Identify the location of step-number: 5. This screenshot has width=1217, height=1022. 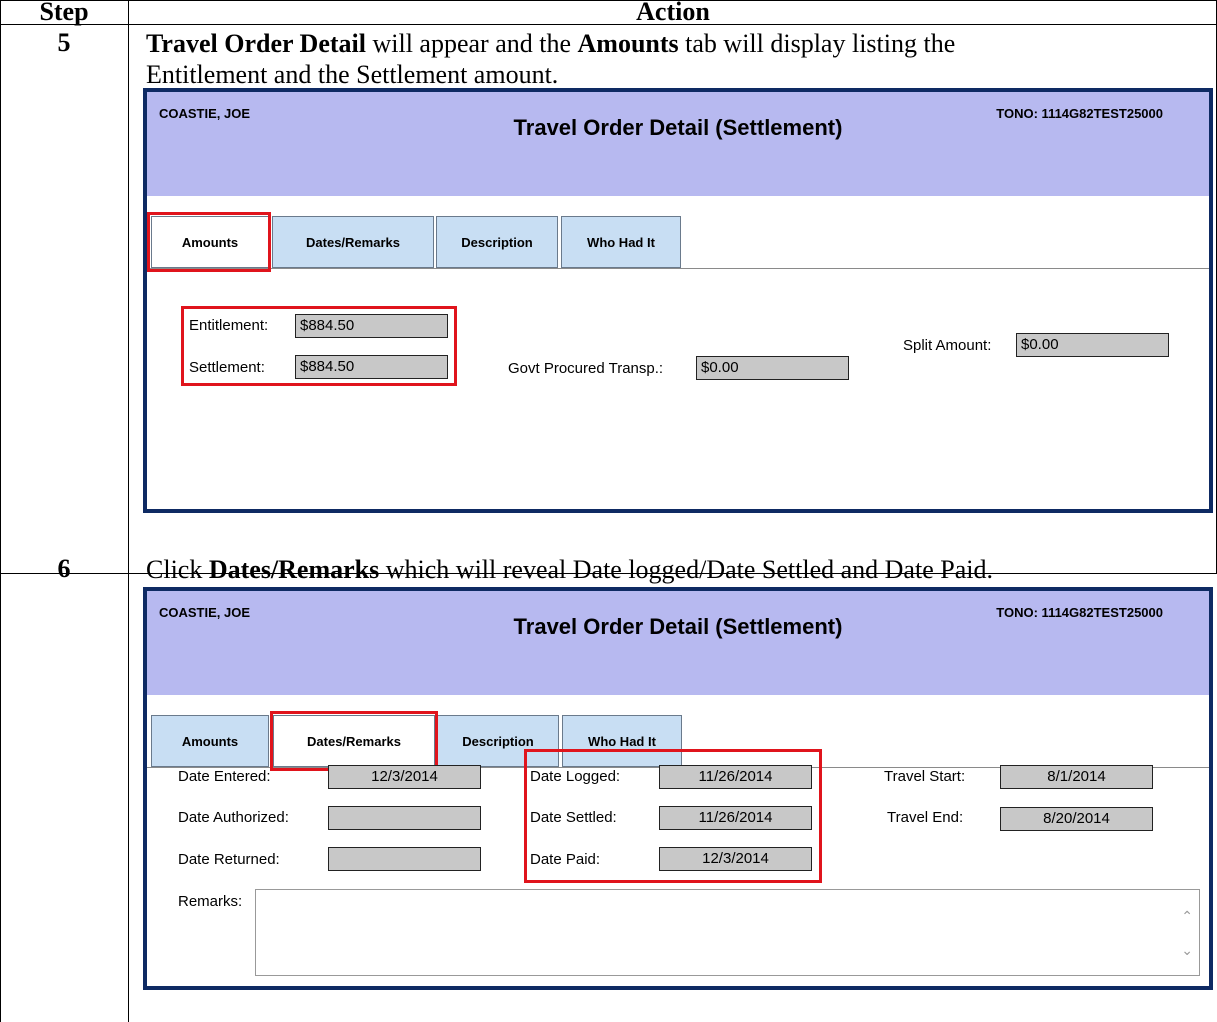
(64, 42).